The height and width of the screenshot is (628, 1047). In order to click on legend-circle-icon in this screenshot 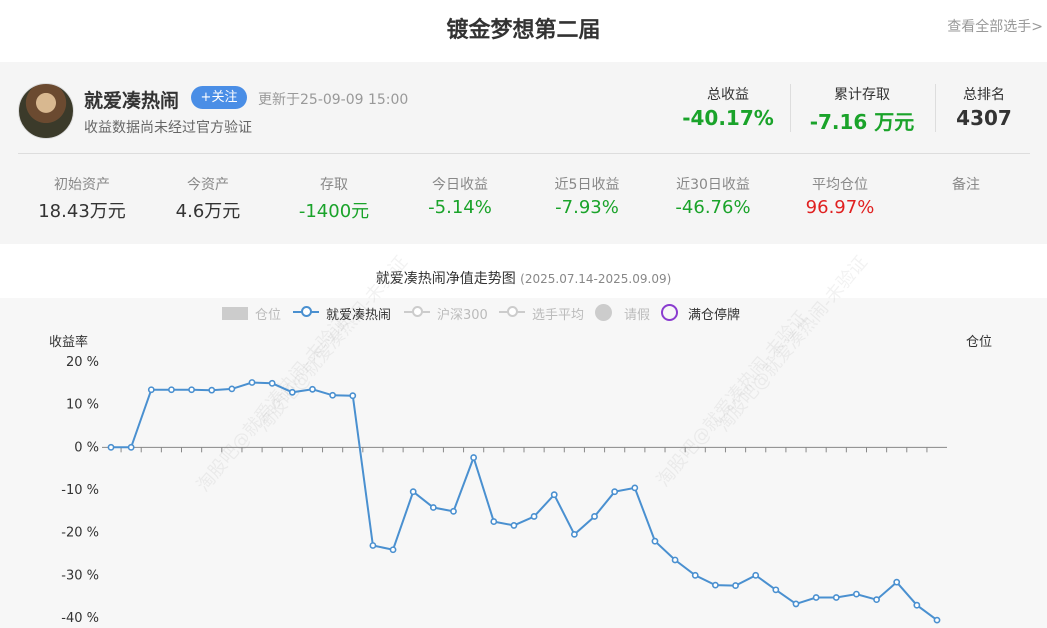, I will do `click(603, 312)`.